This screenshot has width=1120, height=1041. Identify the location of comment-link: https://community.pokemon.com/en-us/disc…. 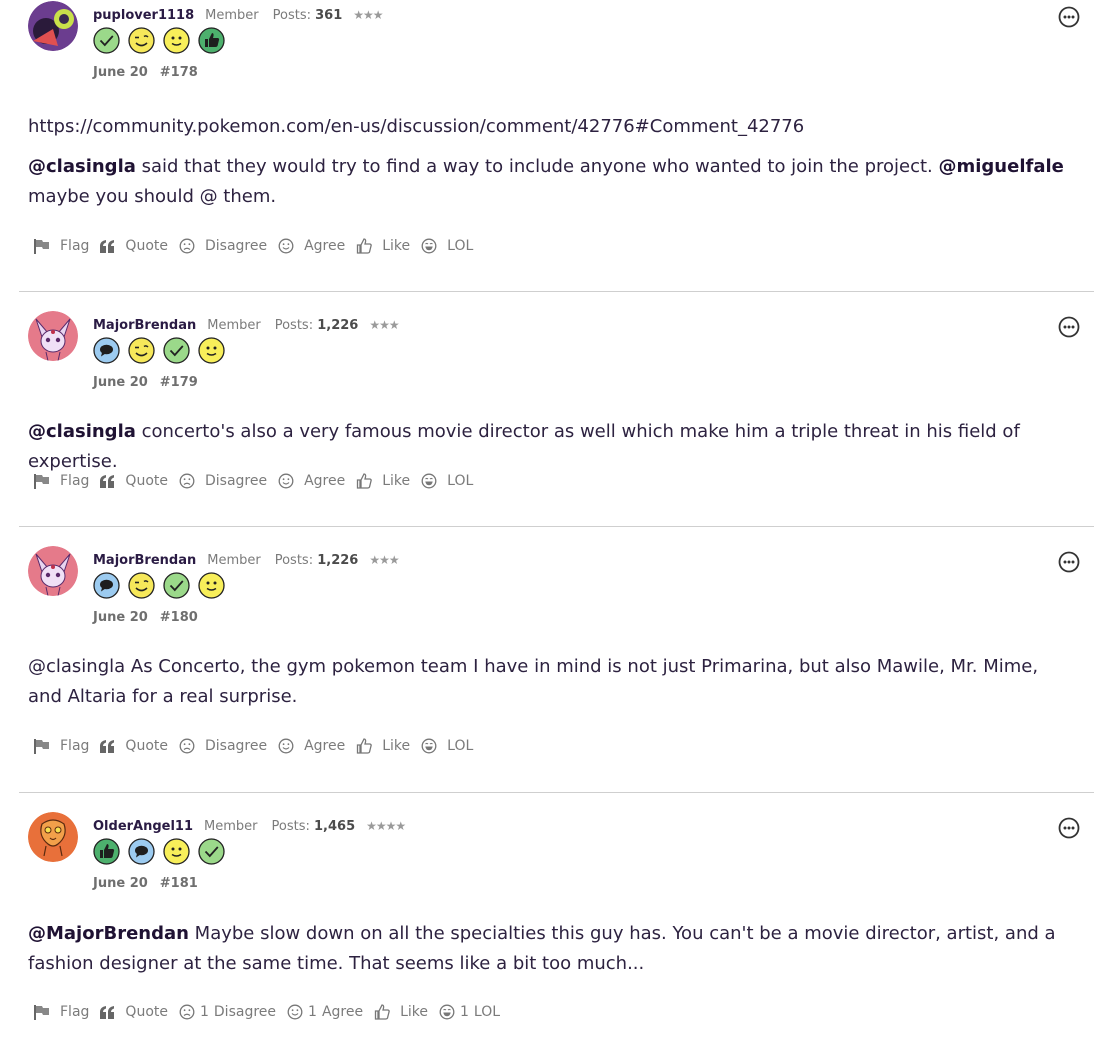
(416, 126).